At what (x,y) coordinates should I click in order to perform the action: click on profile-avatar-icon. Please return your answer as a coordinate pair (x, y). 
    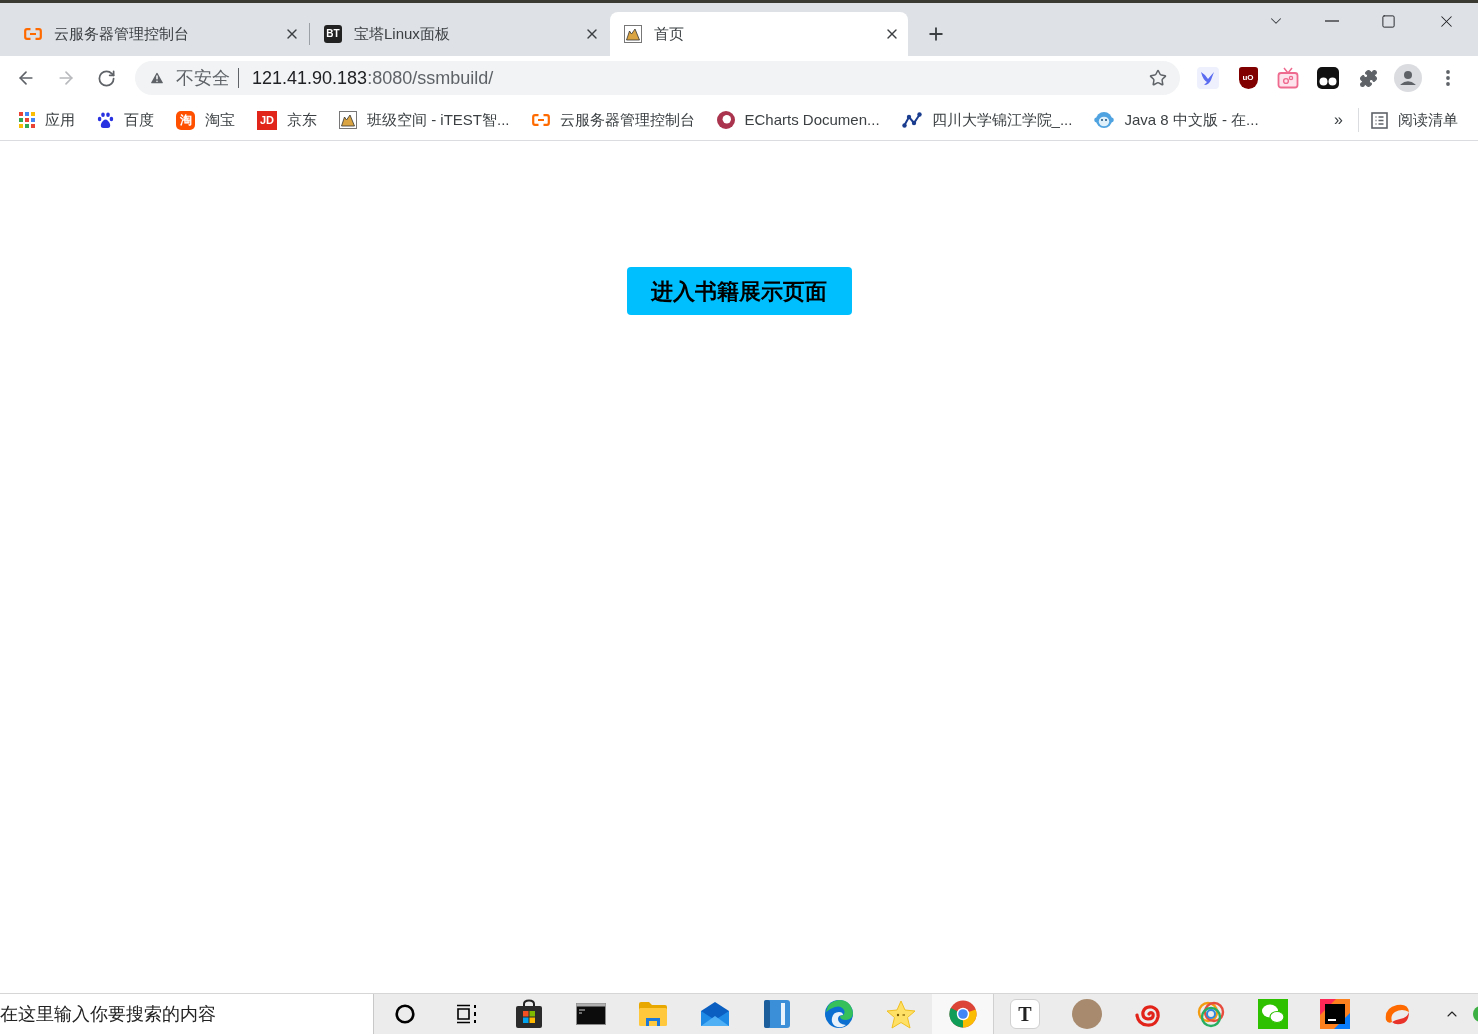
    Looking at the image, I should click on (1408, 78).